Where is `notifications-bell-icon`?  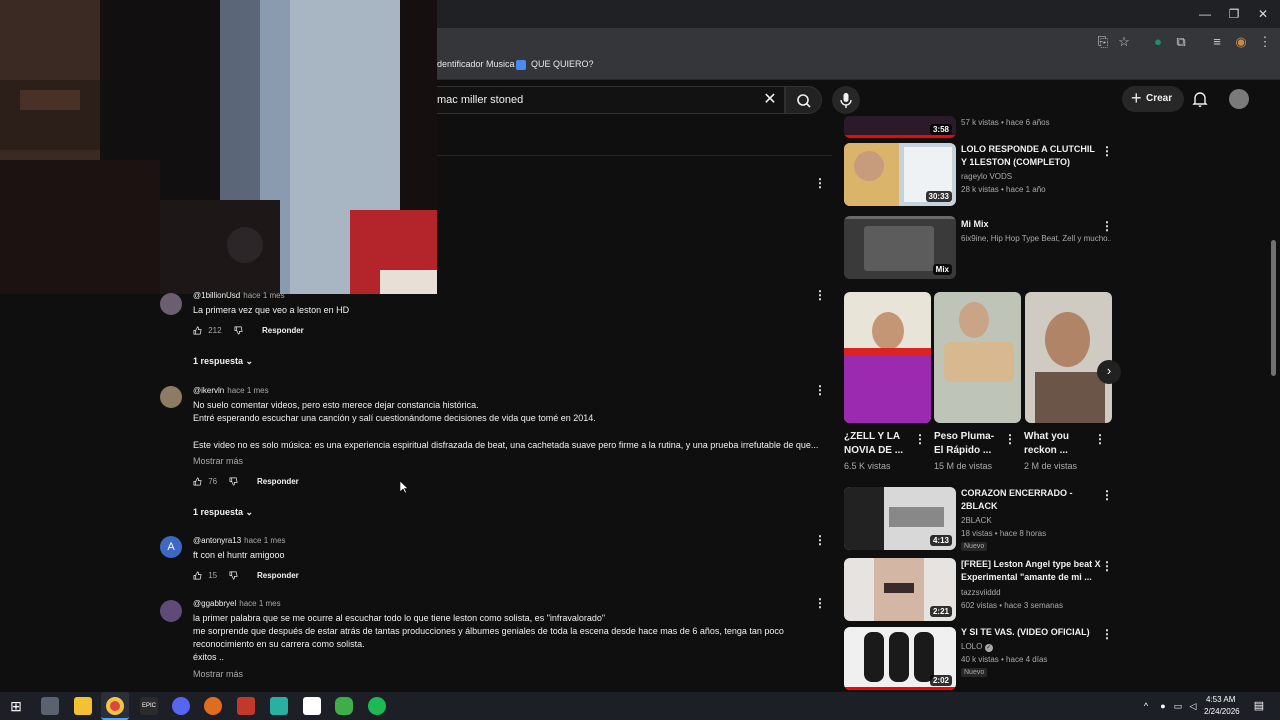 notifications-bell-icon is located at coordinates (1200, 99).